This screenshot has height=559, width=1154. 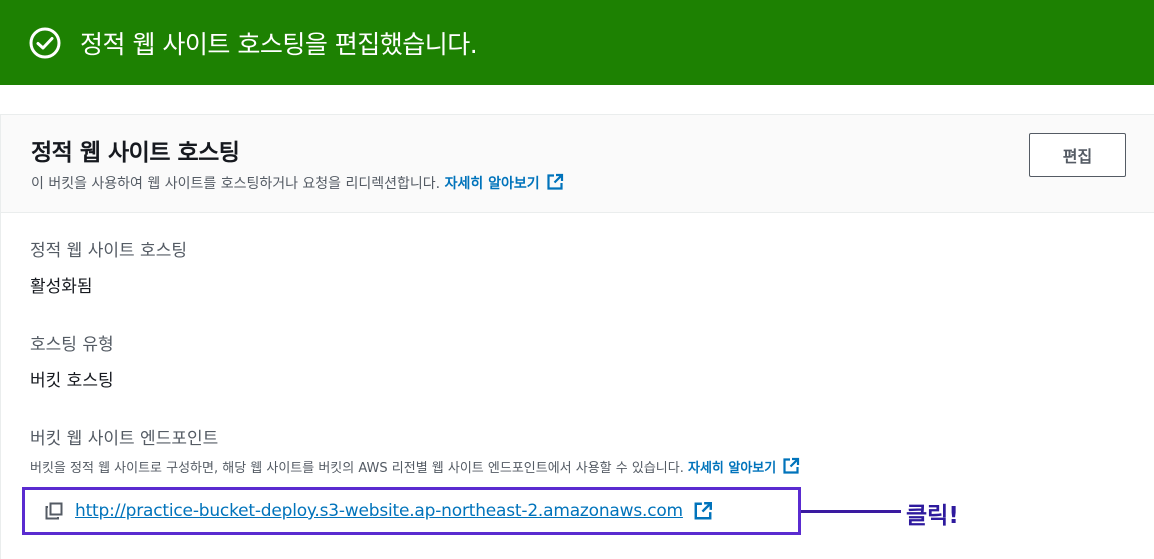 What do you see at coordinates (732, 468) in the screenshot?
I see `endpoint-learn-more-label: 자세히 알아보기` at bounding box center [732, 468].